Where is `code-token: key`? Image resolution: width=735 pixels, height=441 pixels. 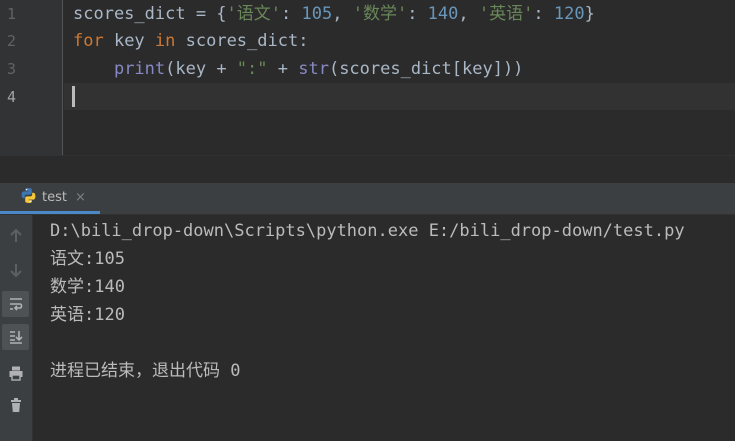 code-token: key is located at coordinates (129, 41).